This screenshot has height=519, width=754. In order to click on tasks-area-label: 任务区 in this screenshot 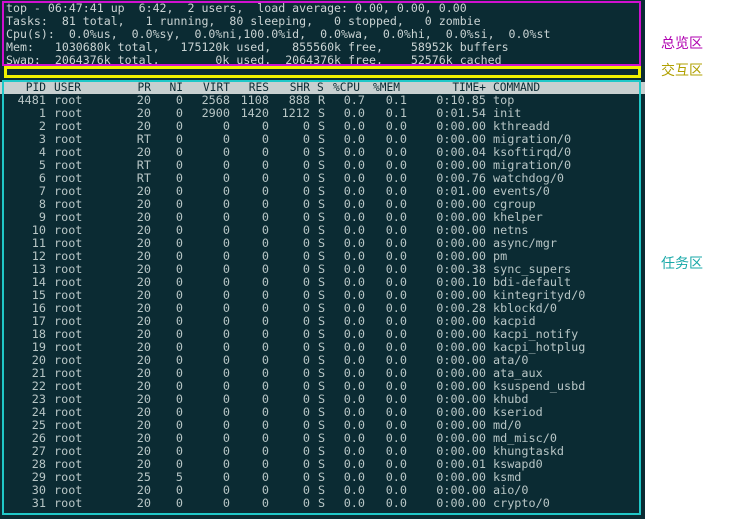, I will do `click(682, 264)`.